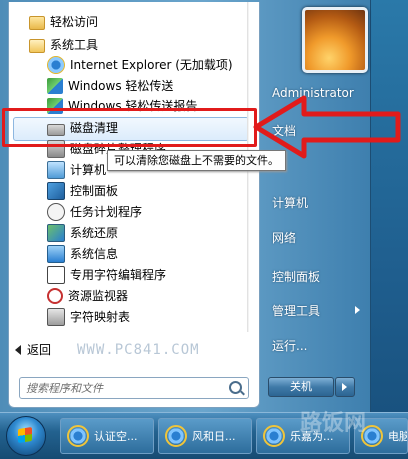 This screenshot has height=459, width=408. I want to click on program-item-char-editor: 专用字符编辑程序, so click(106, 275).